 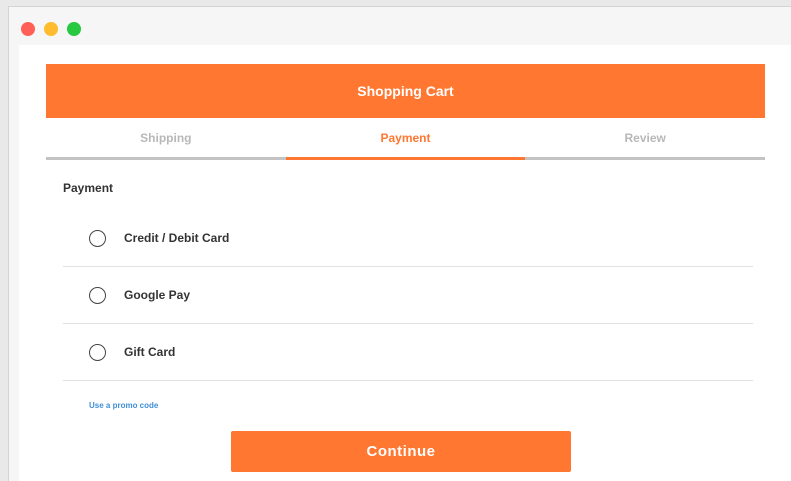 What do you see at coordinates (88, 188) in the screenshot?
I see `payment-section-title: Payment` at bounding box center [88, 188].